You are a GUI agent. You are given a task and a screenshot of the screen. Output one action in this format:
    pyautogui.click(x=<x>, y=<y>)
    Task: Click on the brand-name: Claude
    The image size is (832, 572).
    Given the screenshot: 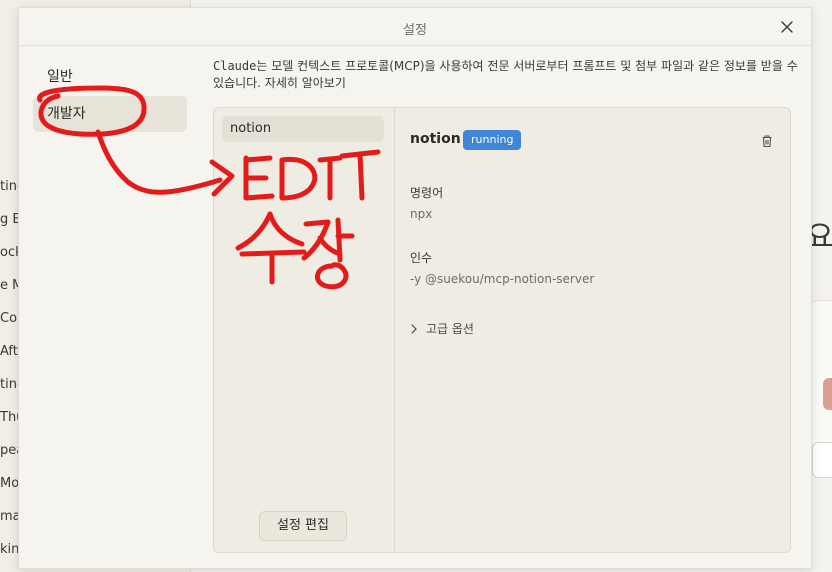 What is the action you would take?
    pyautogui.click(x=235, y=66)
    